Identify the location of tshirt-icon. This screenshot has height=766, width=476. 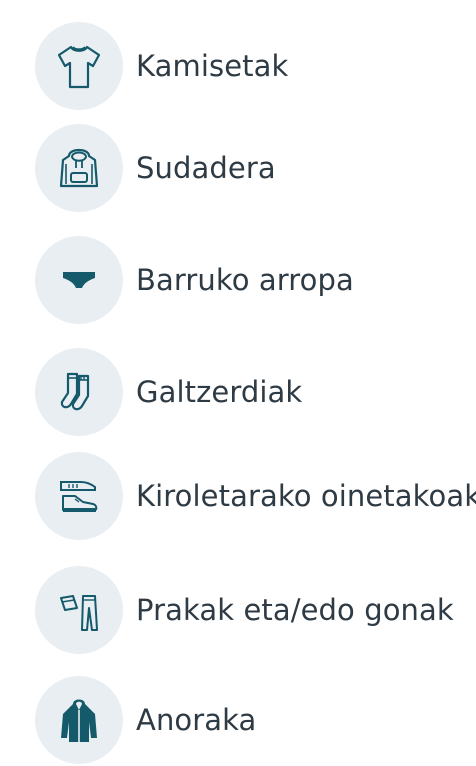
(79, 67).